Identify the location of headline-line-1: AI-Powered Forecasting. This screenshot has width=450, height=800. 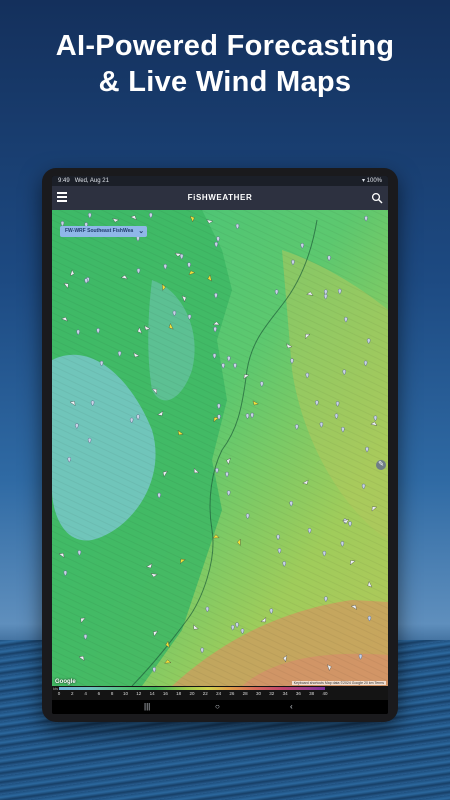
(225, 46).